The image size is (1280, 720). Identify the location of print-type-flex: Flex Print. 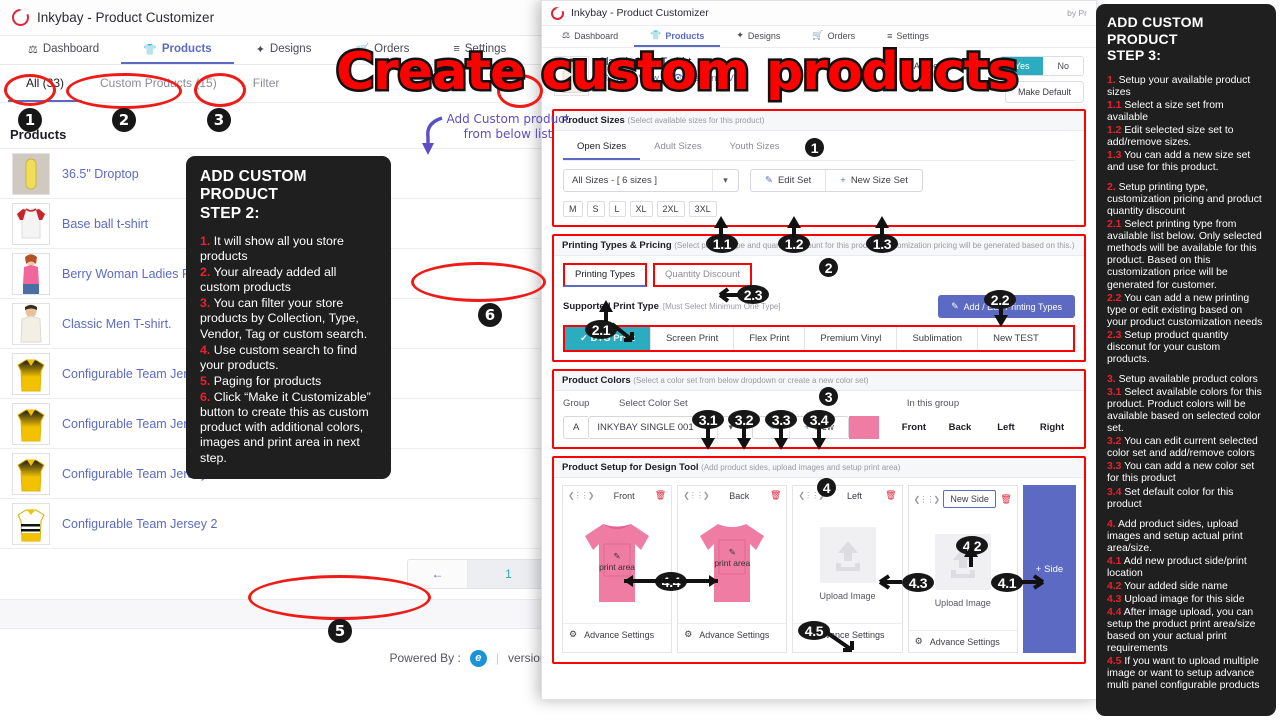
(770, 338).